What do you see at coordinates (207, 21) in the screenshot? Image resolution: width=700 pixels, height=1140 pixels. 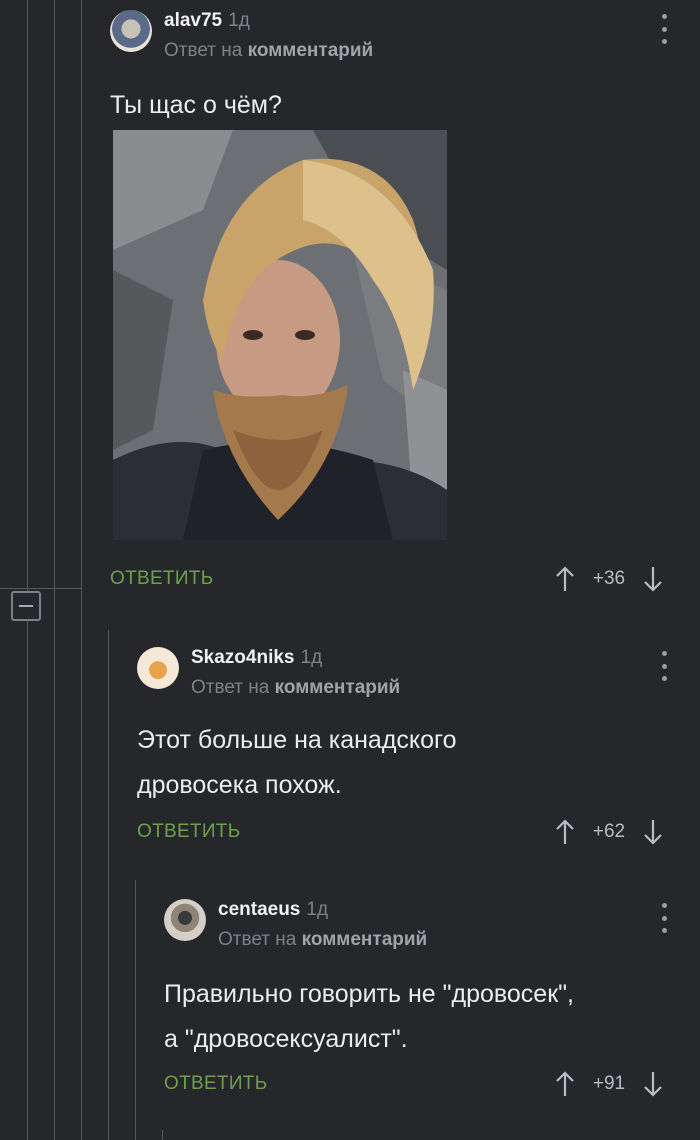 I see `username: alav75 1д` at bounding box center [207, 21].